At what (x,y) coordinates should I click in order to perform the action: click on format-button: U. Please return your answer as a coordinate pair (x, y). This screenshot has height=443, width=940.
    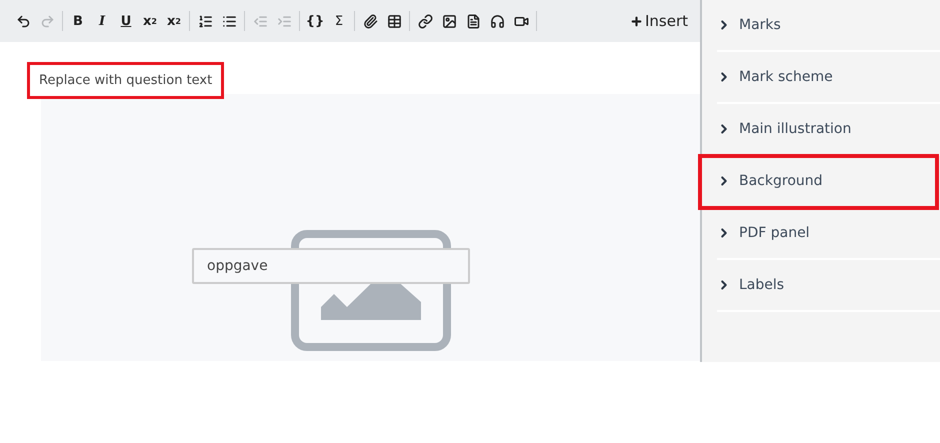
    Looking at the image, I should click on (126, 21).